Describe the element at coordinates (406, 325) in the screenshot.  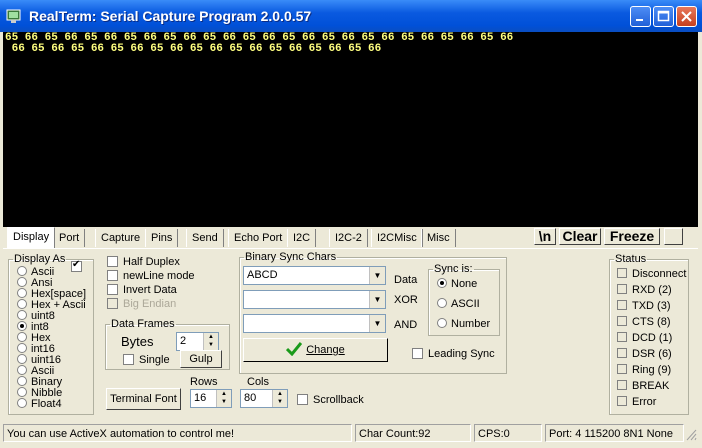
I see `and-label: AND` at that location.